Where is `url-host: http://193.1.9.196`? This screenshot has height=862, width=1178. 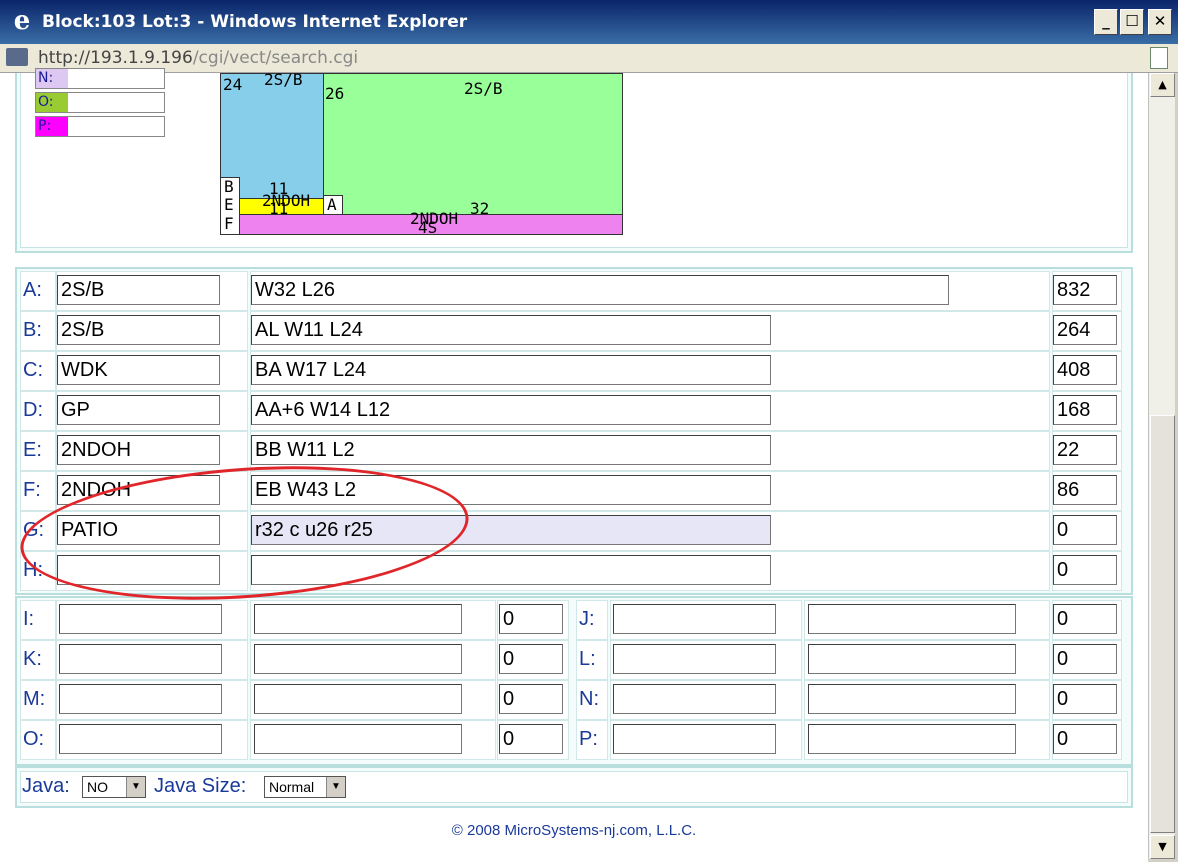
url-host: http://193.1.9.196 is located at coordinates (115, 58).